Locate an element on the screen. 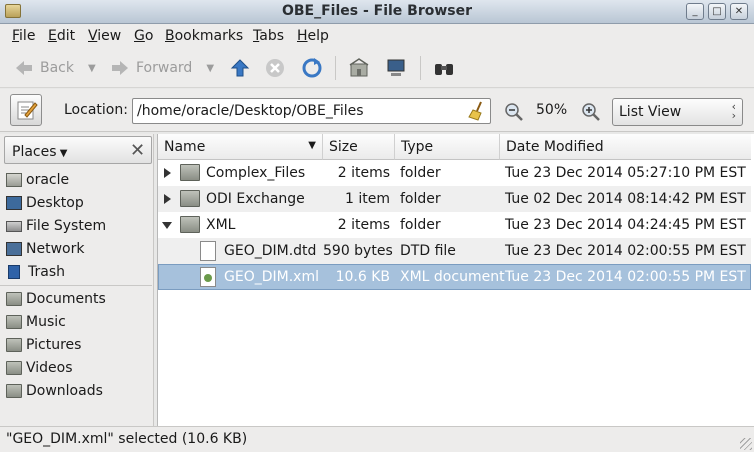 This screenshot has width=754, height=452. window-title: OBE_Files - File Browser is located at coordinates (377, 11).